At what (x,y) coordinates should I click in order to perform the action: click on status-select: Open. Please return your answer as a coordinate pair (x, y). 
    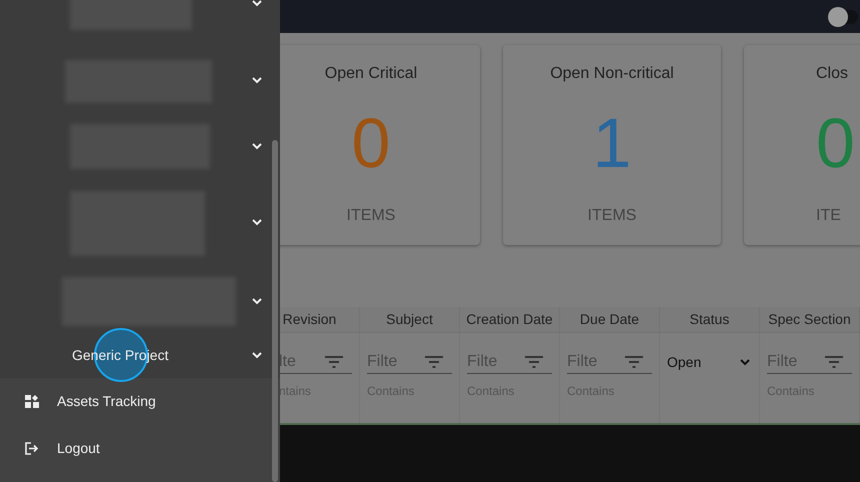
    Looking at the image, I should click on (709, 362).